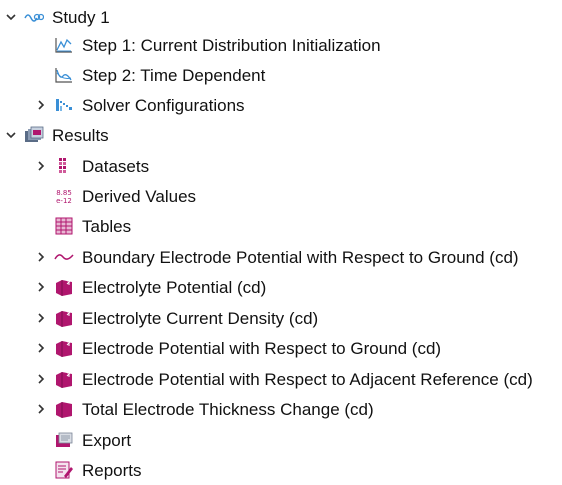 Image resolution: width=562 pixels, height=485 pixels. I want to click on tree-node-tables: Tables, so click(65, 226).